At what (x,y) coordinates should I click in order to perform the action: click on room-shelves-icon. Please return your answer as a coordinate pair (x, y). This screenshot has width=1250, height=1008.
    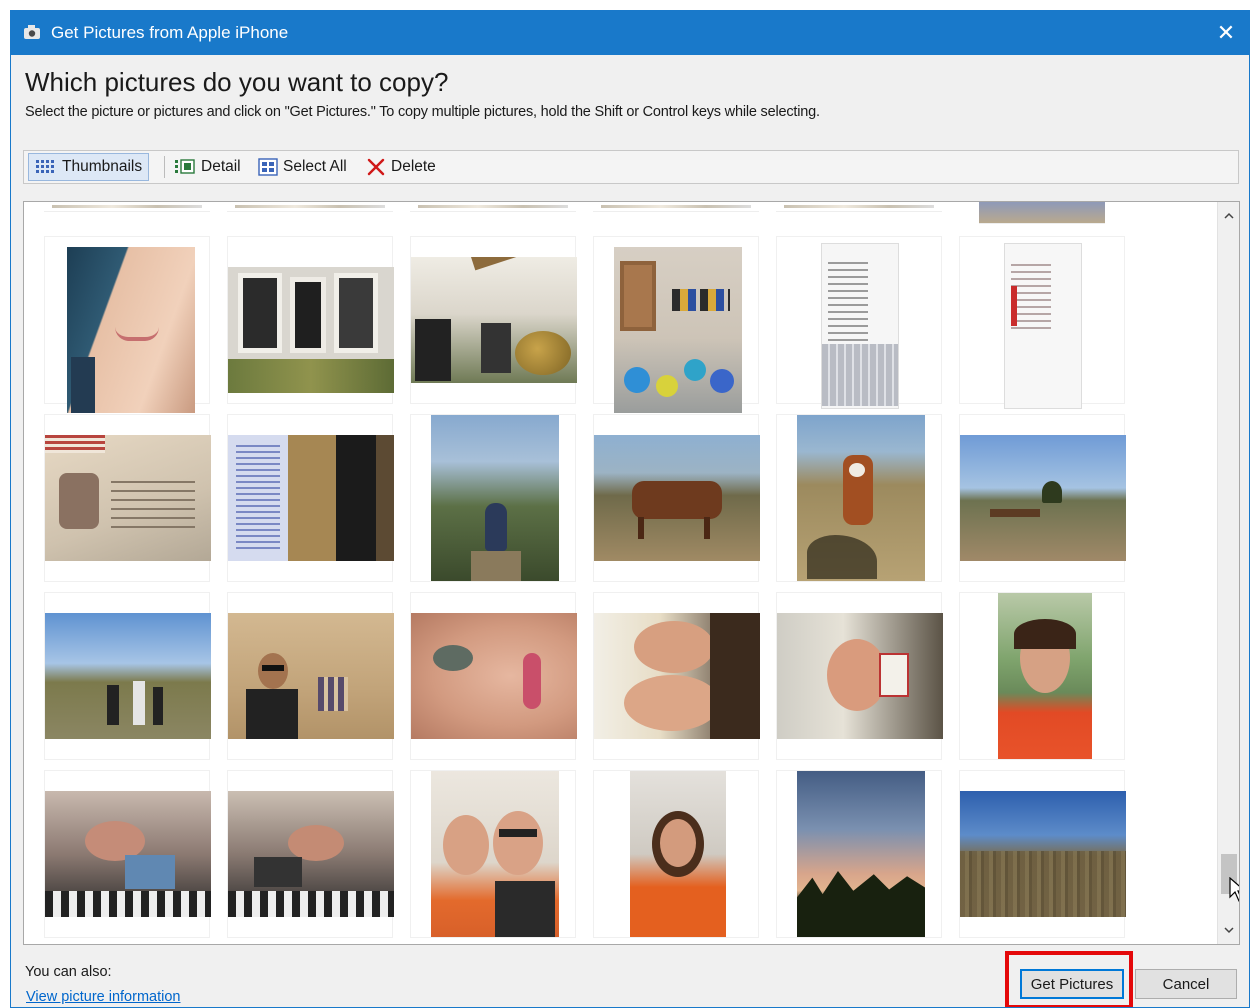
    Looking at the image, I should click on (678, 330).